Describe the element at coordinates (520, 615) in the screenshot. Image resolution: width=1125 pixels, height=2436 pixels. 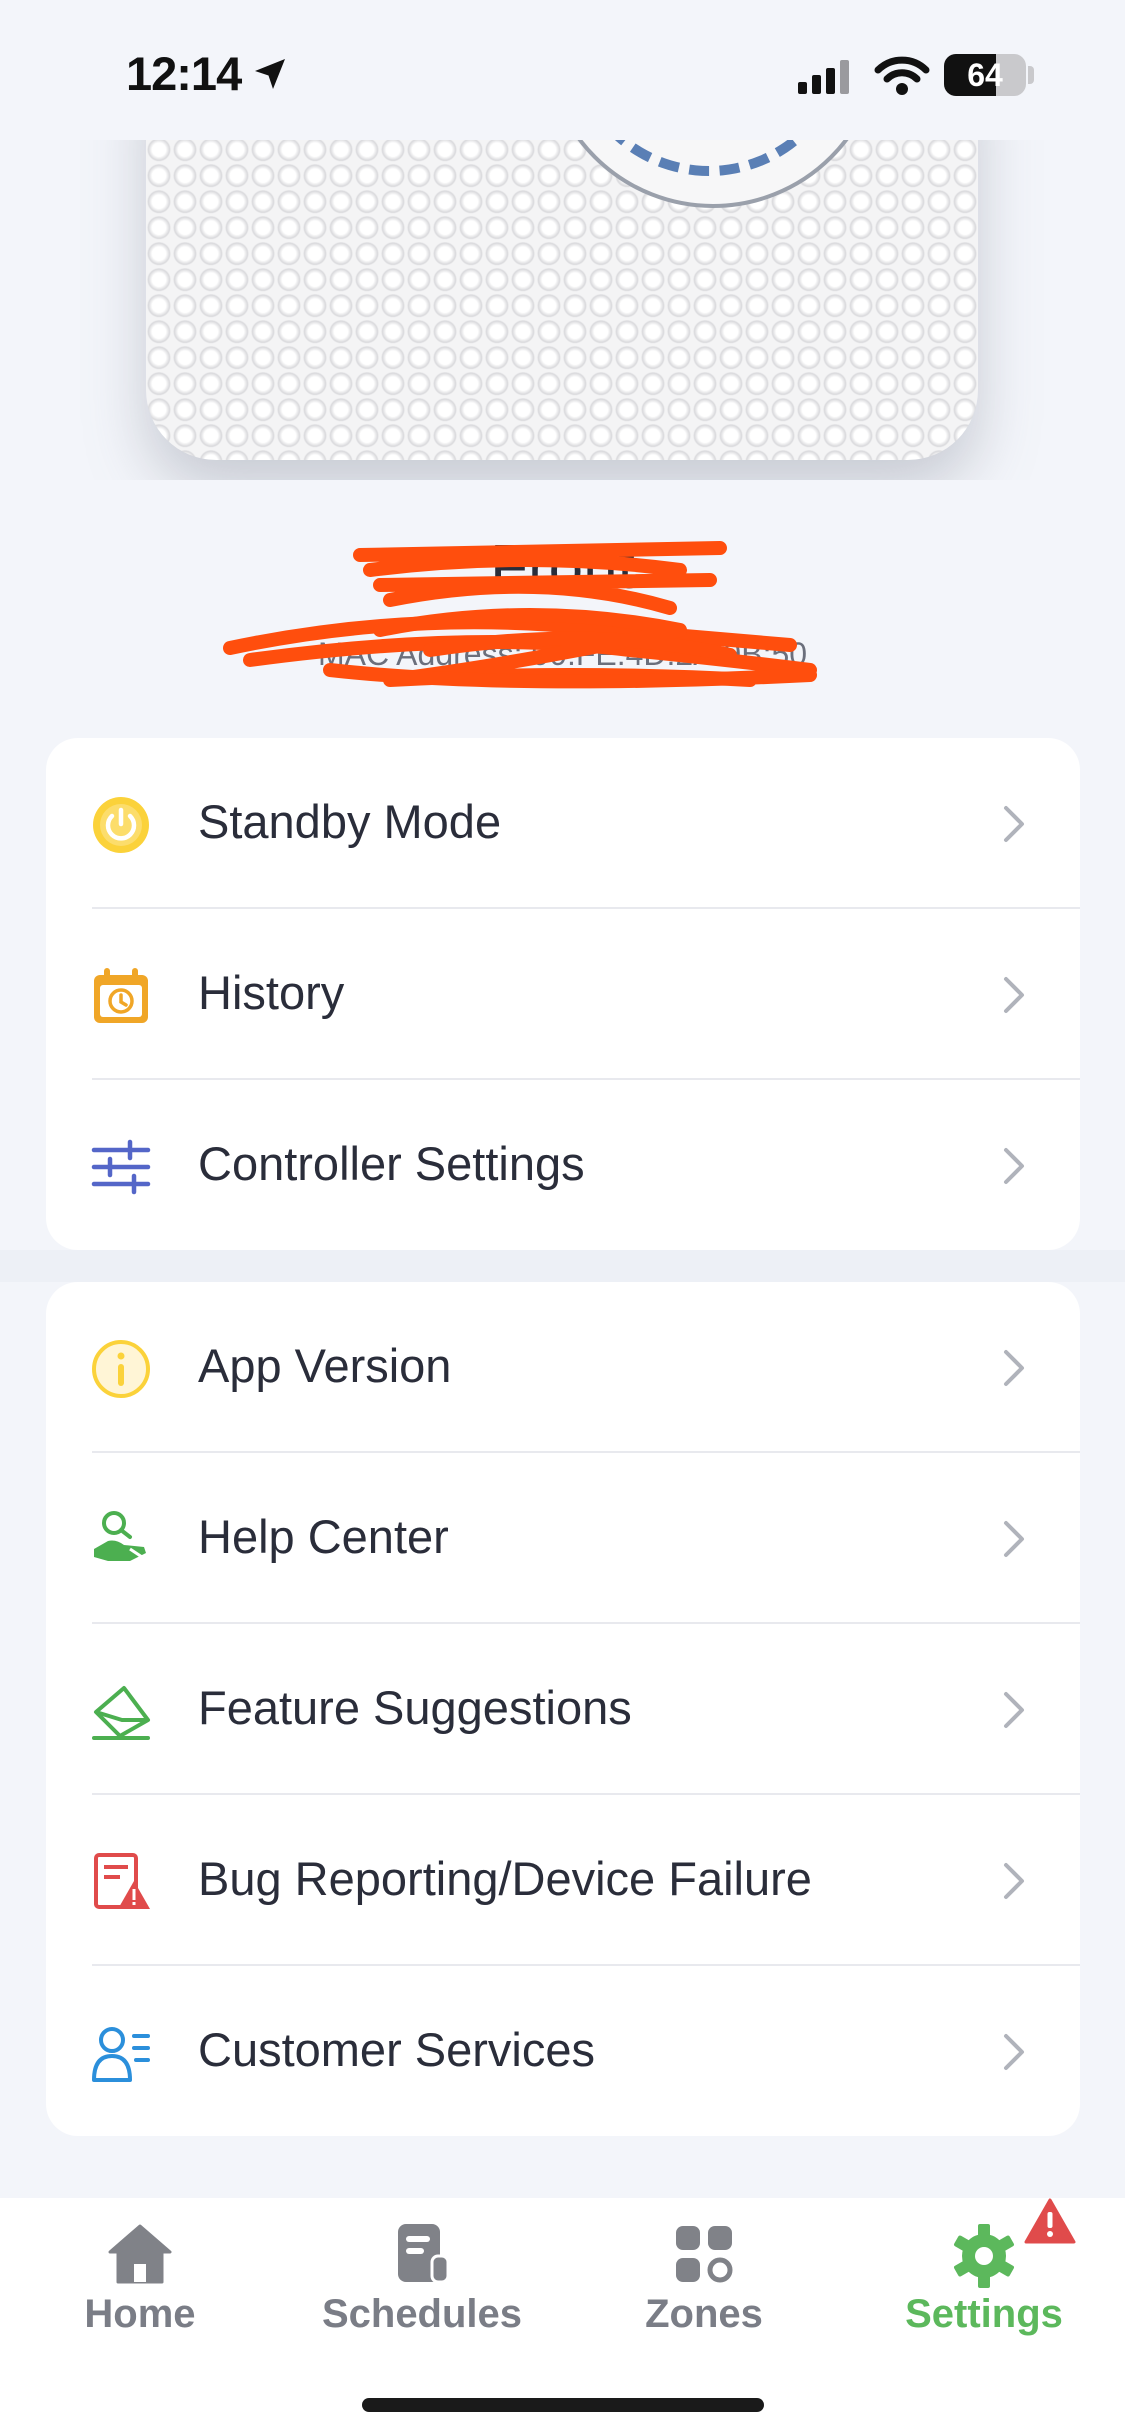
I see `redaction-scribble` at that location.